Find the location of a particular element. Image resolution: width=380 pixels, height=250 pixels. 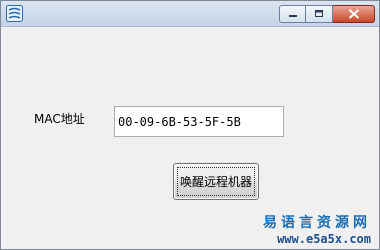

minimize-icon is located at coordinates (292, 16).